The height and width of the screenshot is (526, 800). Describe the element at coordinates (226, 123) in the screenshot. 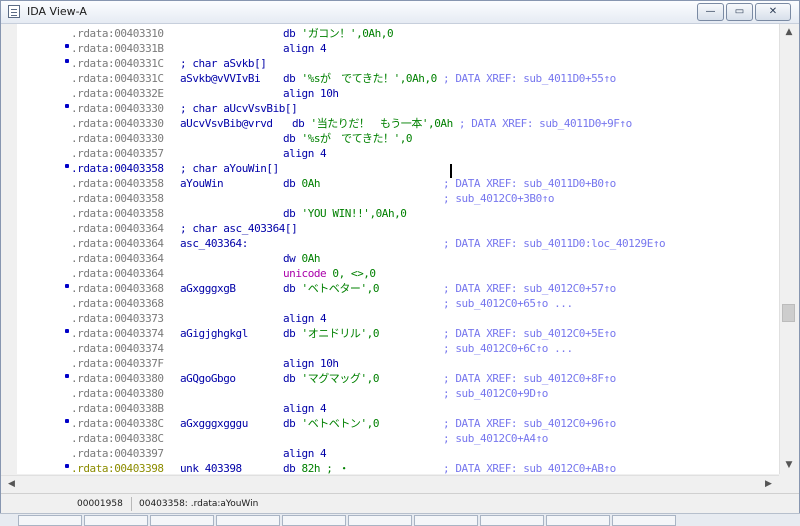

I see `line-label: aUcvVsvBib@vrvd` at that location.